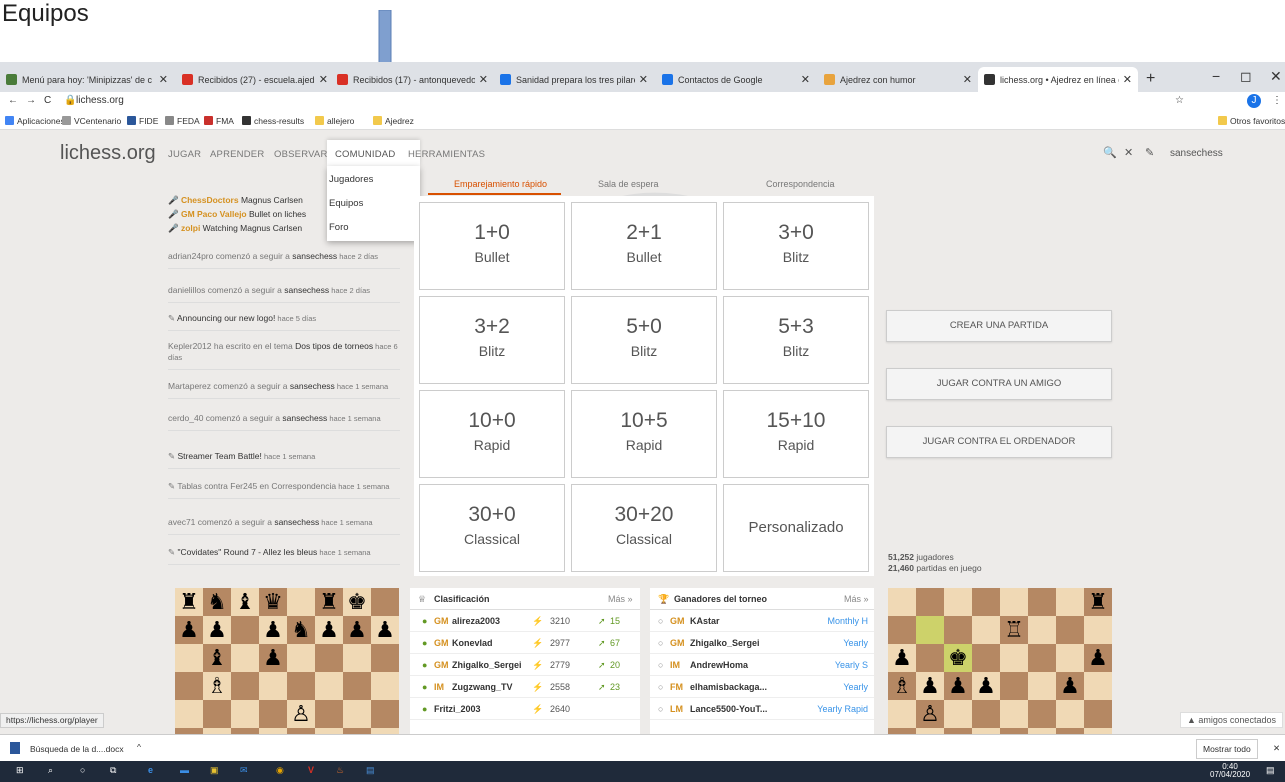  I want to click on nav-item: JUGAR, so click(184, 154).